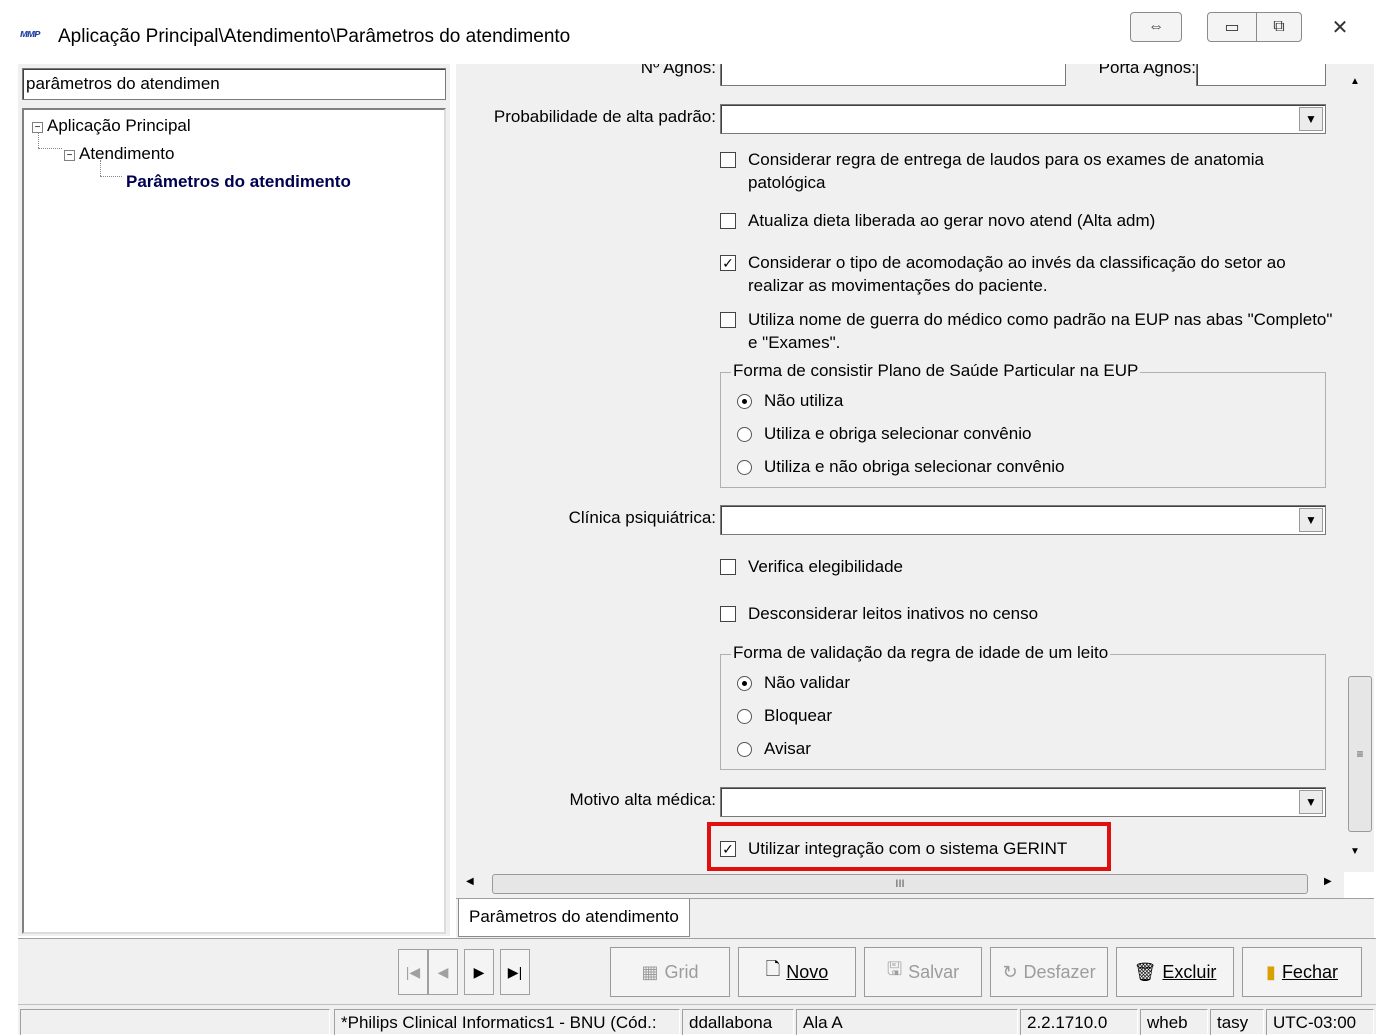 Image resolution: width=1376 pixels, height=1035 pixels. I want to click on clinica-select: ▼, so click(1023, 520).